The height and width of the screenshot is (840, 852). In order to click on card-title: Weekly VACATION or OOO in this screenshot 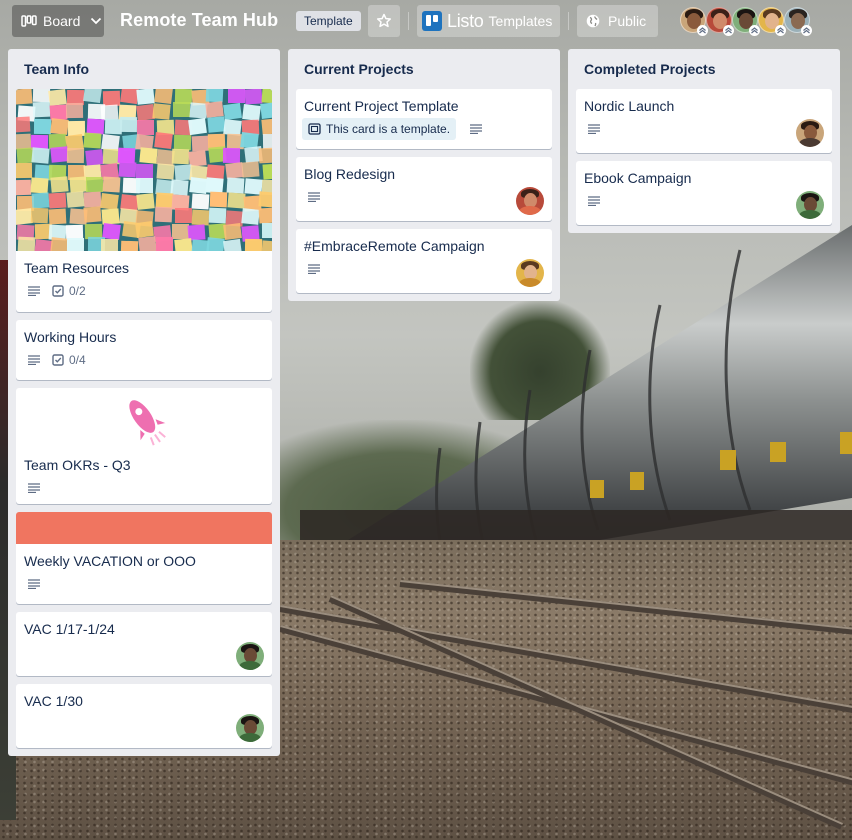, I will do `click(110, 561)`.